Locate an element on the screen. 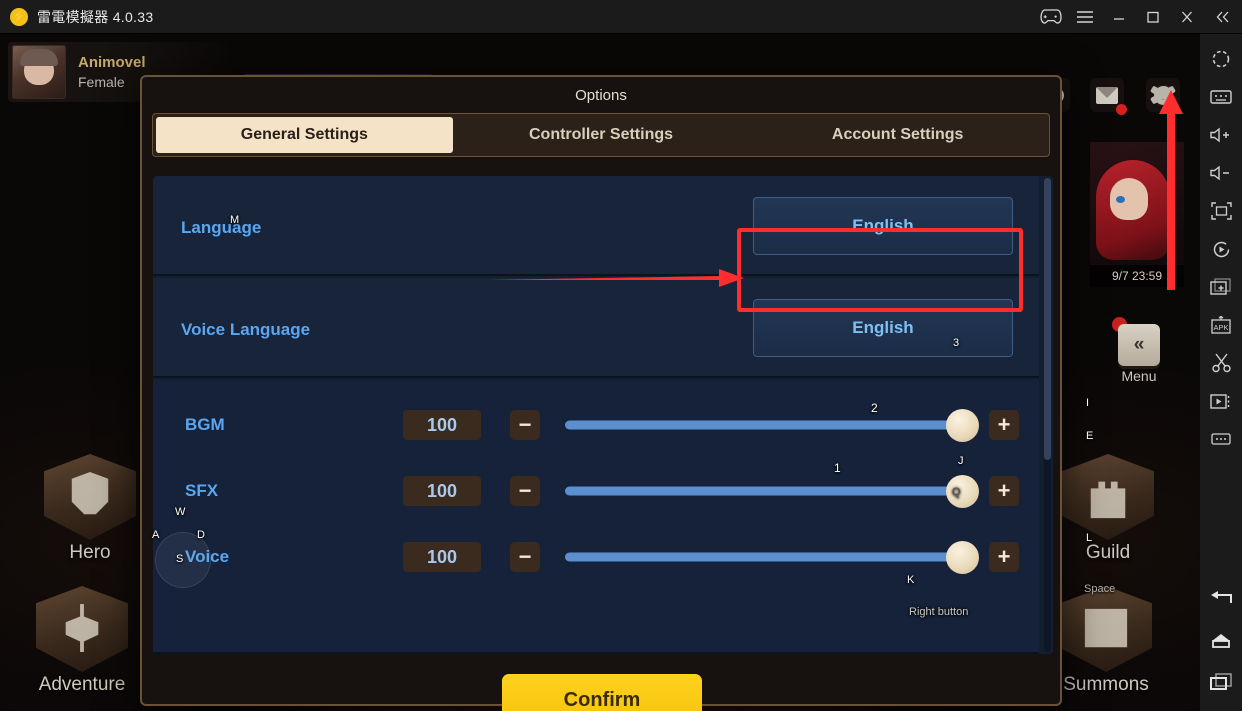  nav-guild-button: Guild is located at coordinates (1108, 509).